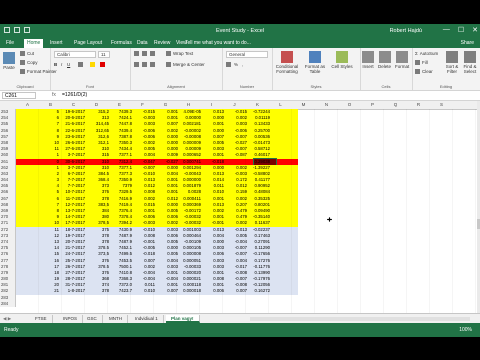  Describe the element at coordinates (144, 64) in the screenshot. I see `align-center-button` at that location.